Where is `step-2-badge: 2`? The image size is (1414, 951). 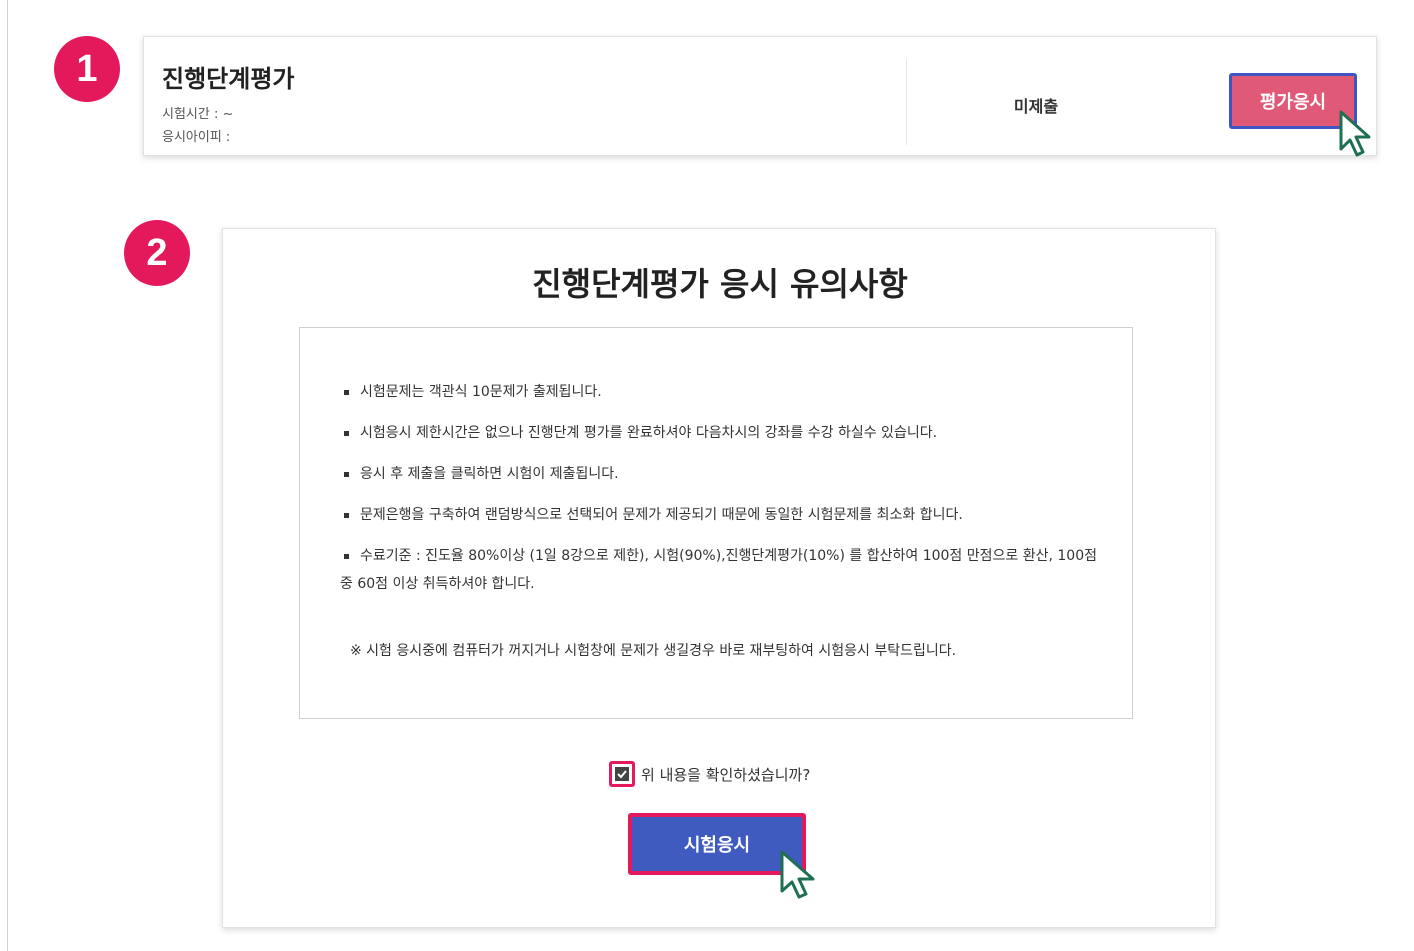 step-2-badge: 2 is located at coordinates (157, 253).